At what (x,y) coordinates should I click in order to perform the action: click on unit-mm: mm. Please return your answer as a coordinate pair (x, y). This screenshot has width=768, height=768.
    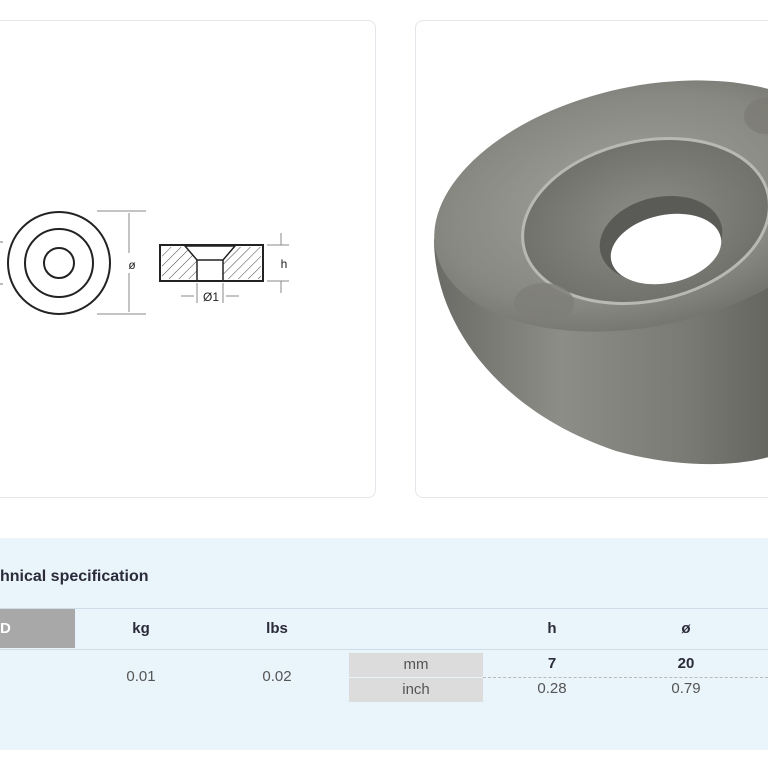
    Looking at the image, I should click on (416, 665).